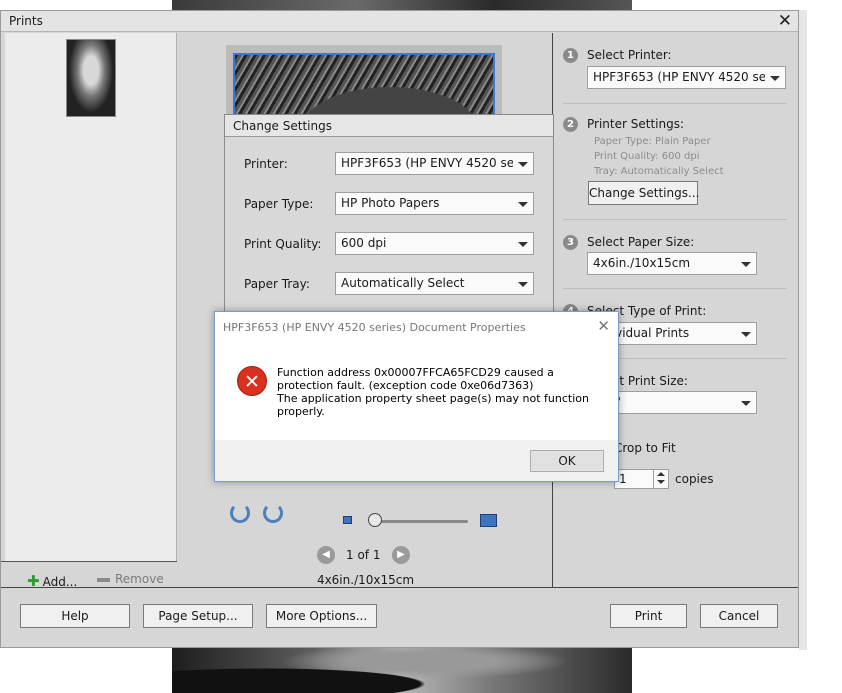 The height and width of the screenshot is (693, 842). I want to click on previous-page-icon: ◀, so click(326, 555).